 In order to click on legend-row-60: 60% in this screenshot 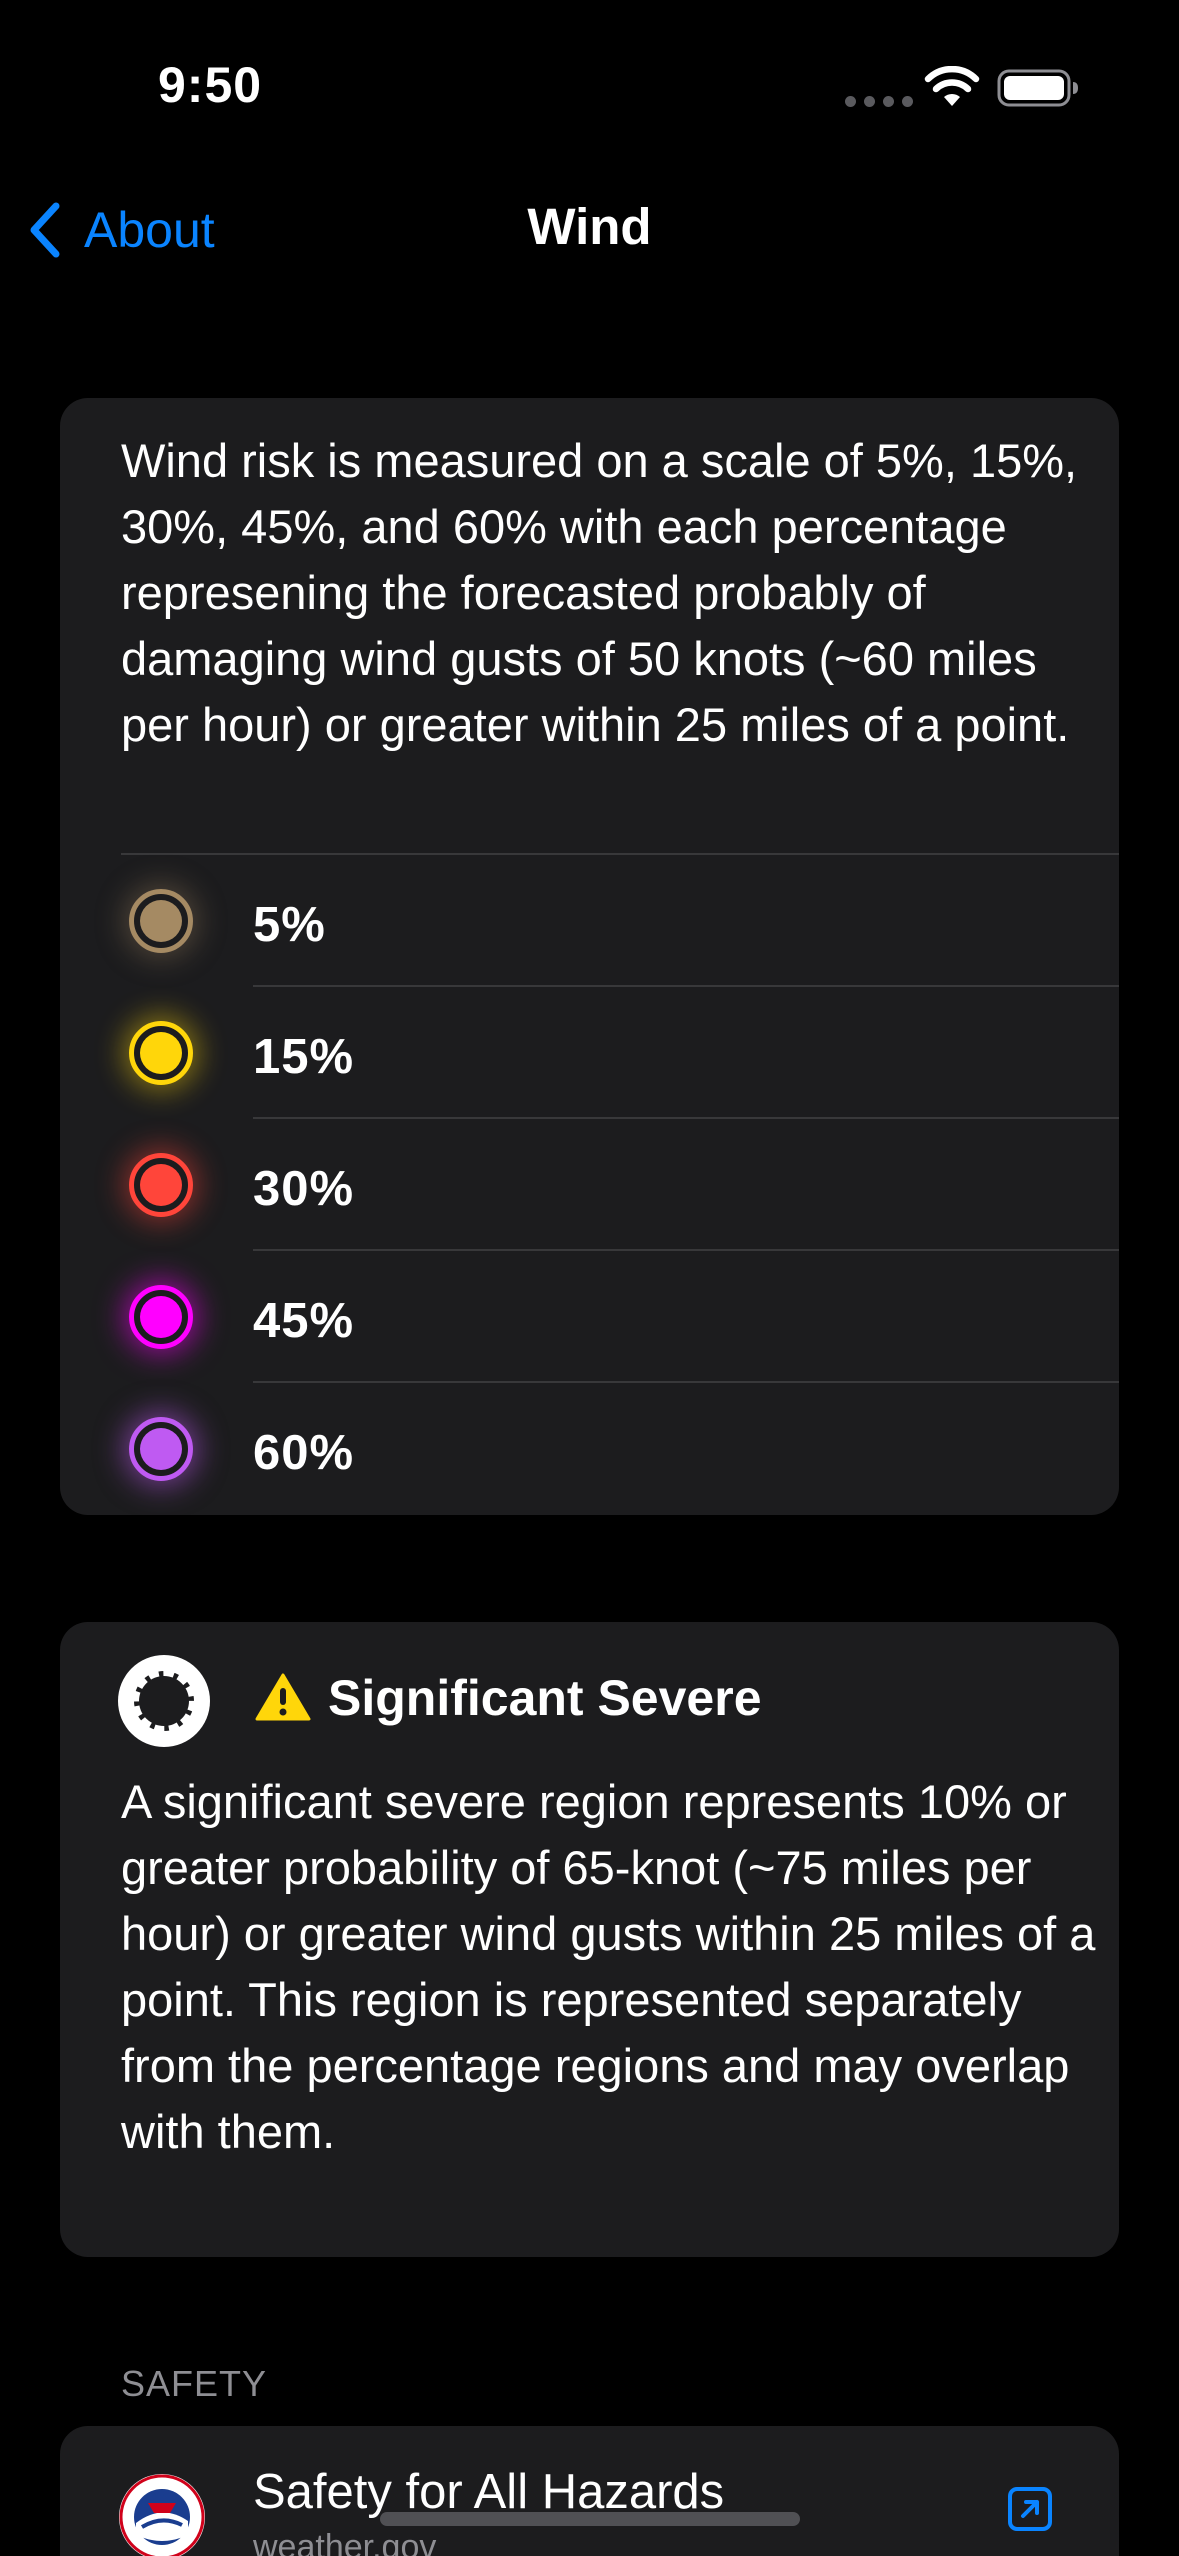, I will do `click(589, 1449)`.